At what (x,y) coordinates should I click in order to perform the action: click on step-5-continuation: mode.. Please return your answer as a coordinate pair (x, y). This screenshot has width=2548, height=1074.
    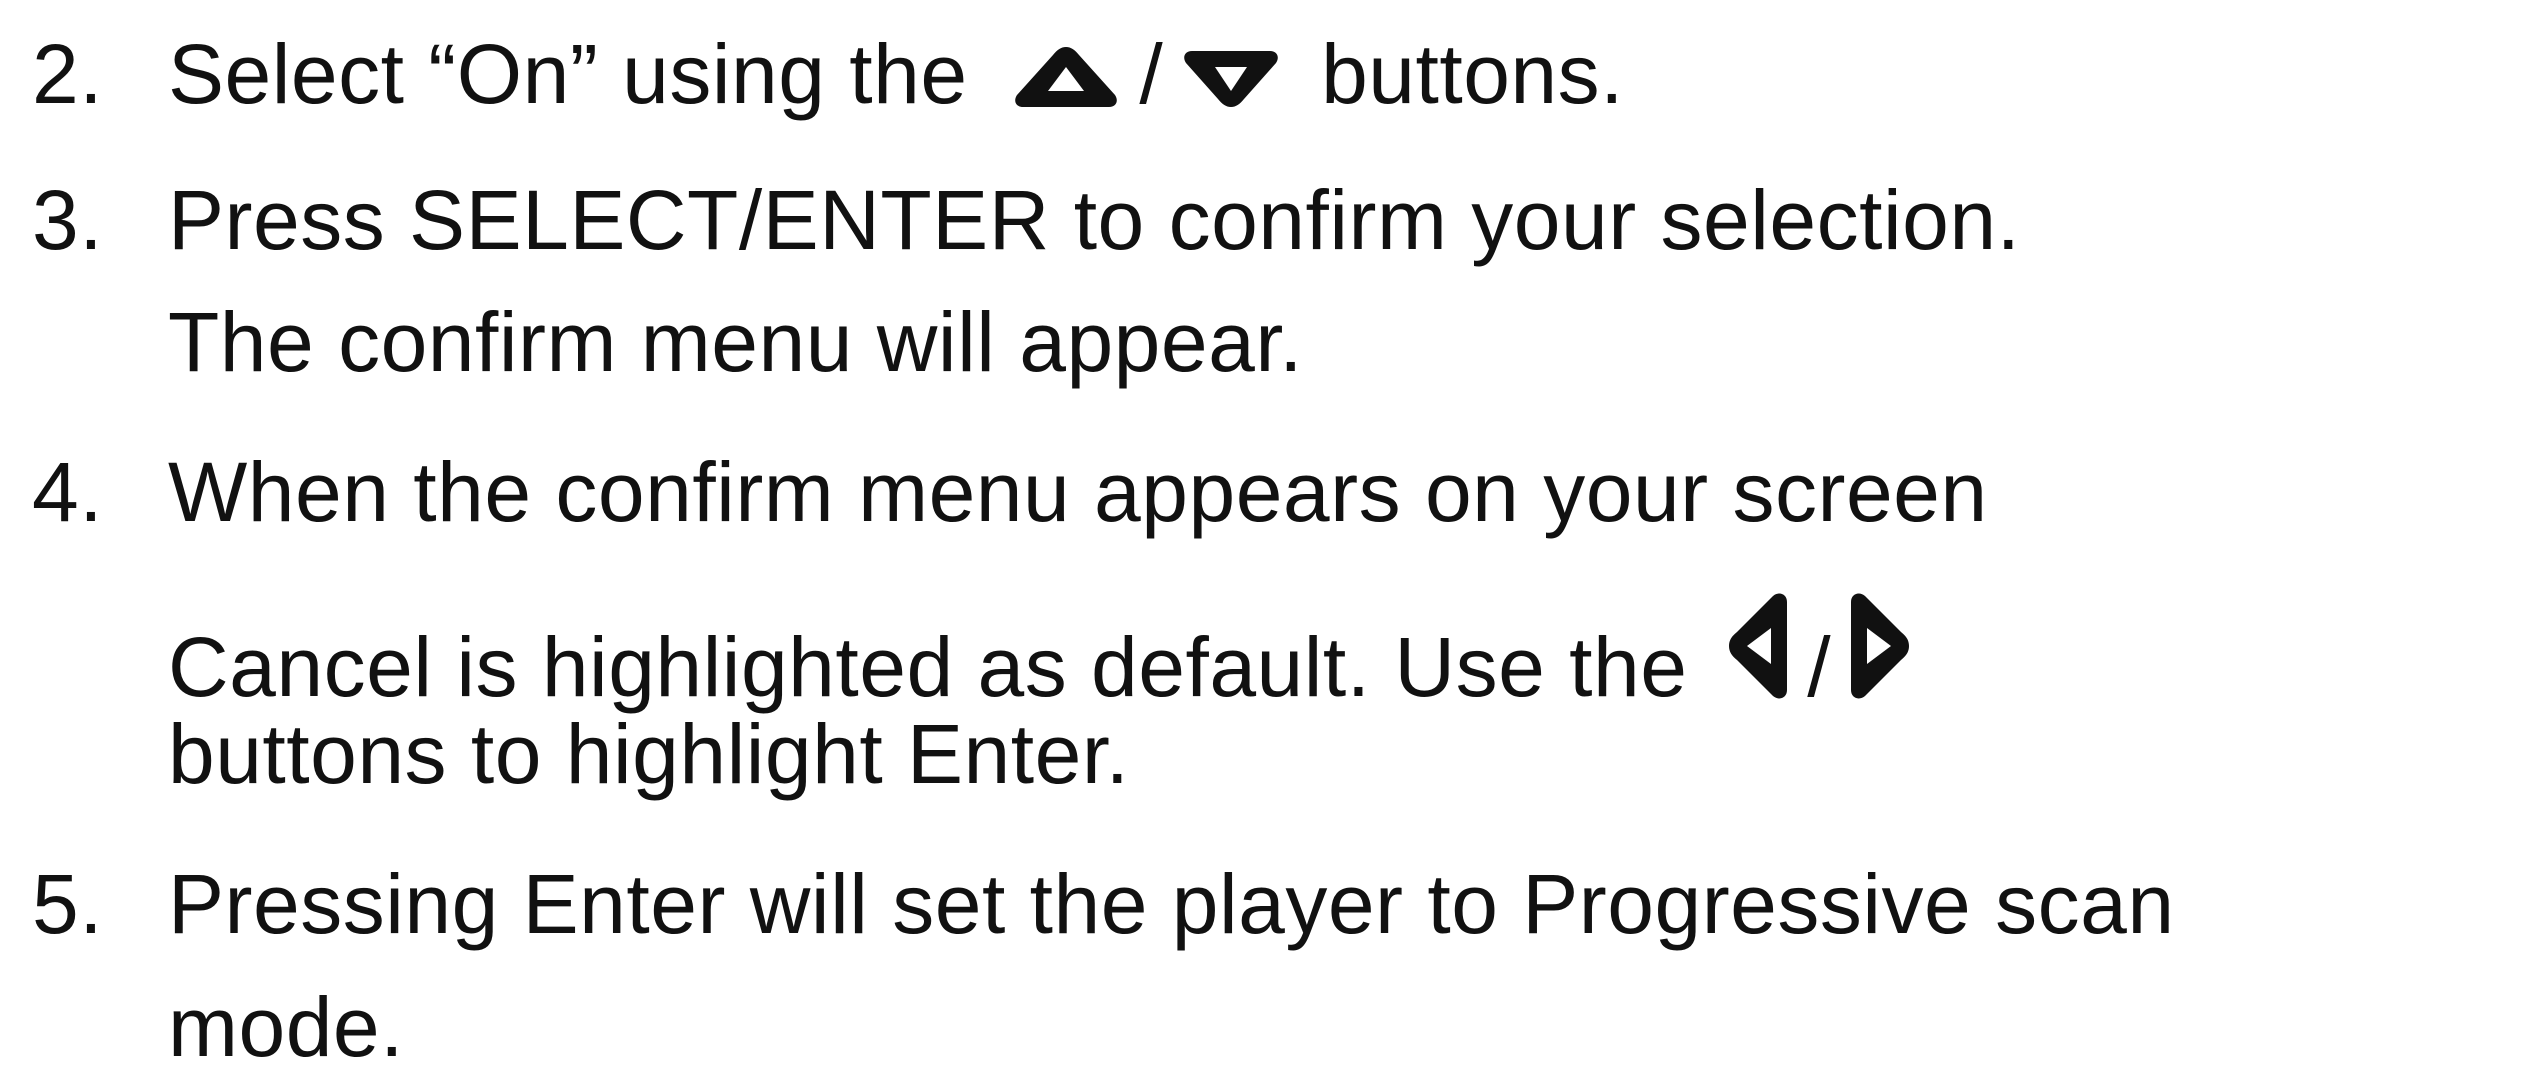
    Looking at the image, I should click on (286, 1027).